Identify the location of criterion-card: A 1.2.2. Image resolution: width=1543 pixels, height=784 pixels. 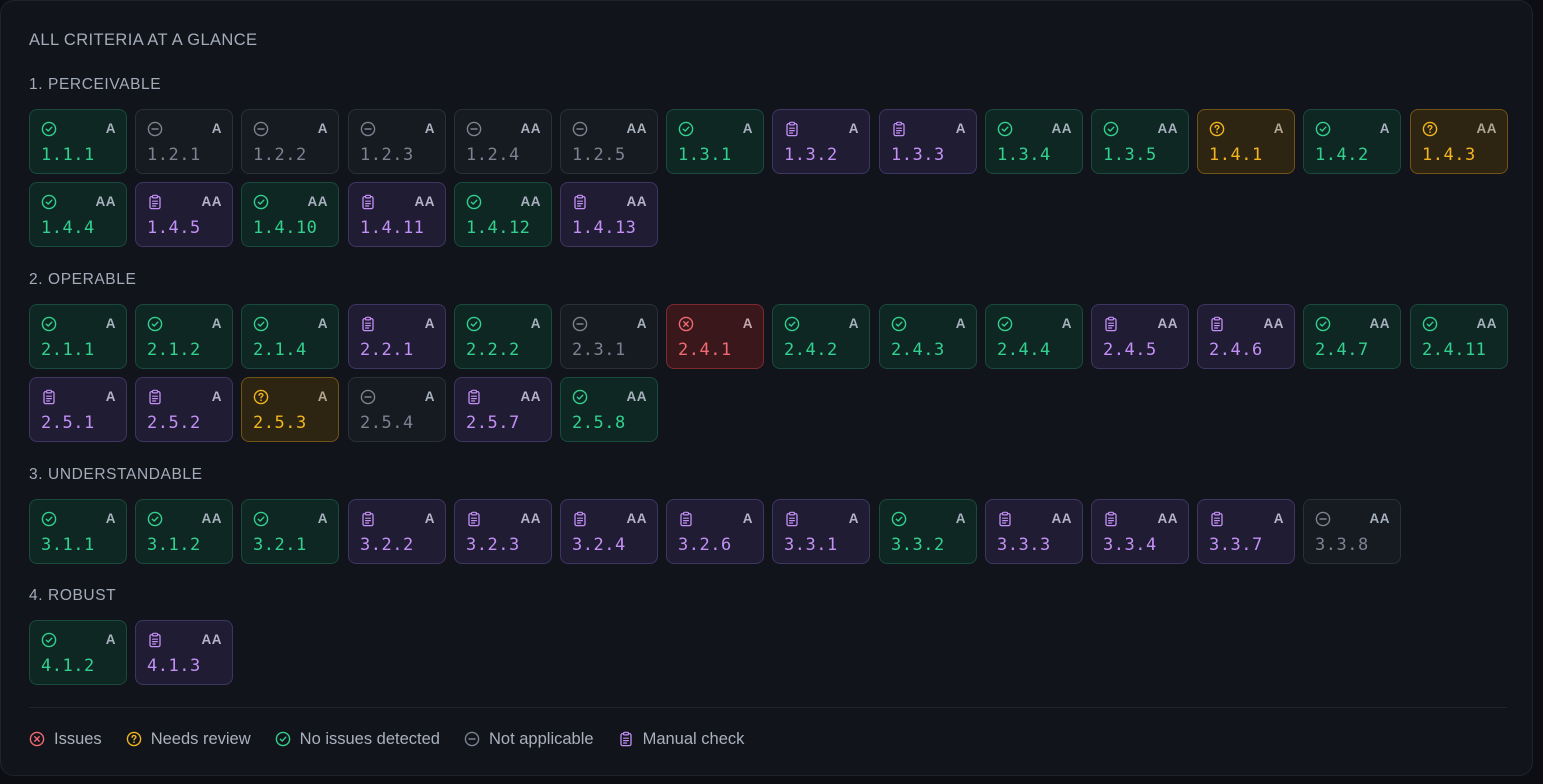
(290, 141).